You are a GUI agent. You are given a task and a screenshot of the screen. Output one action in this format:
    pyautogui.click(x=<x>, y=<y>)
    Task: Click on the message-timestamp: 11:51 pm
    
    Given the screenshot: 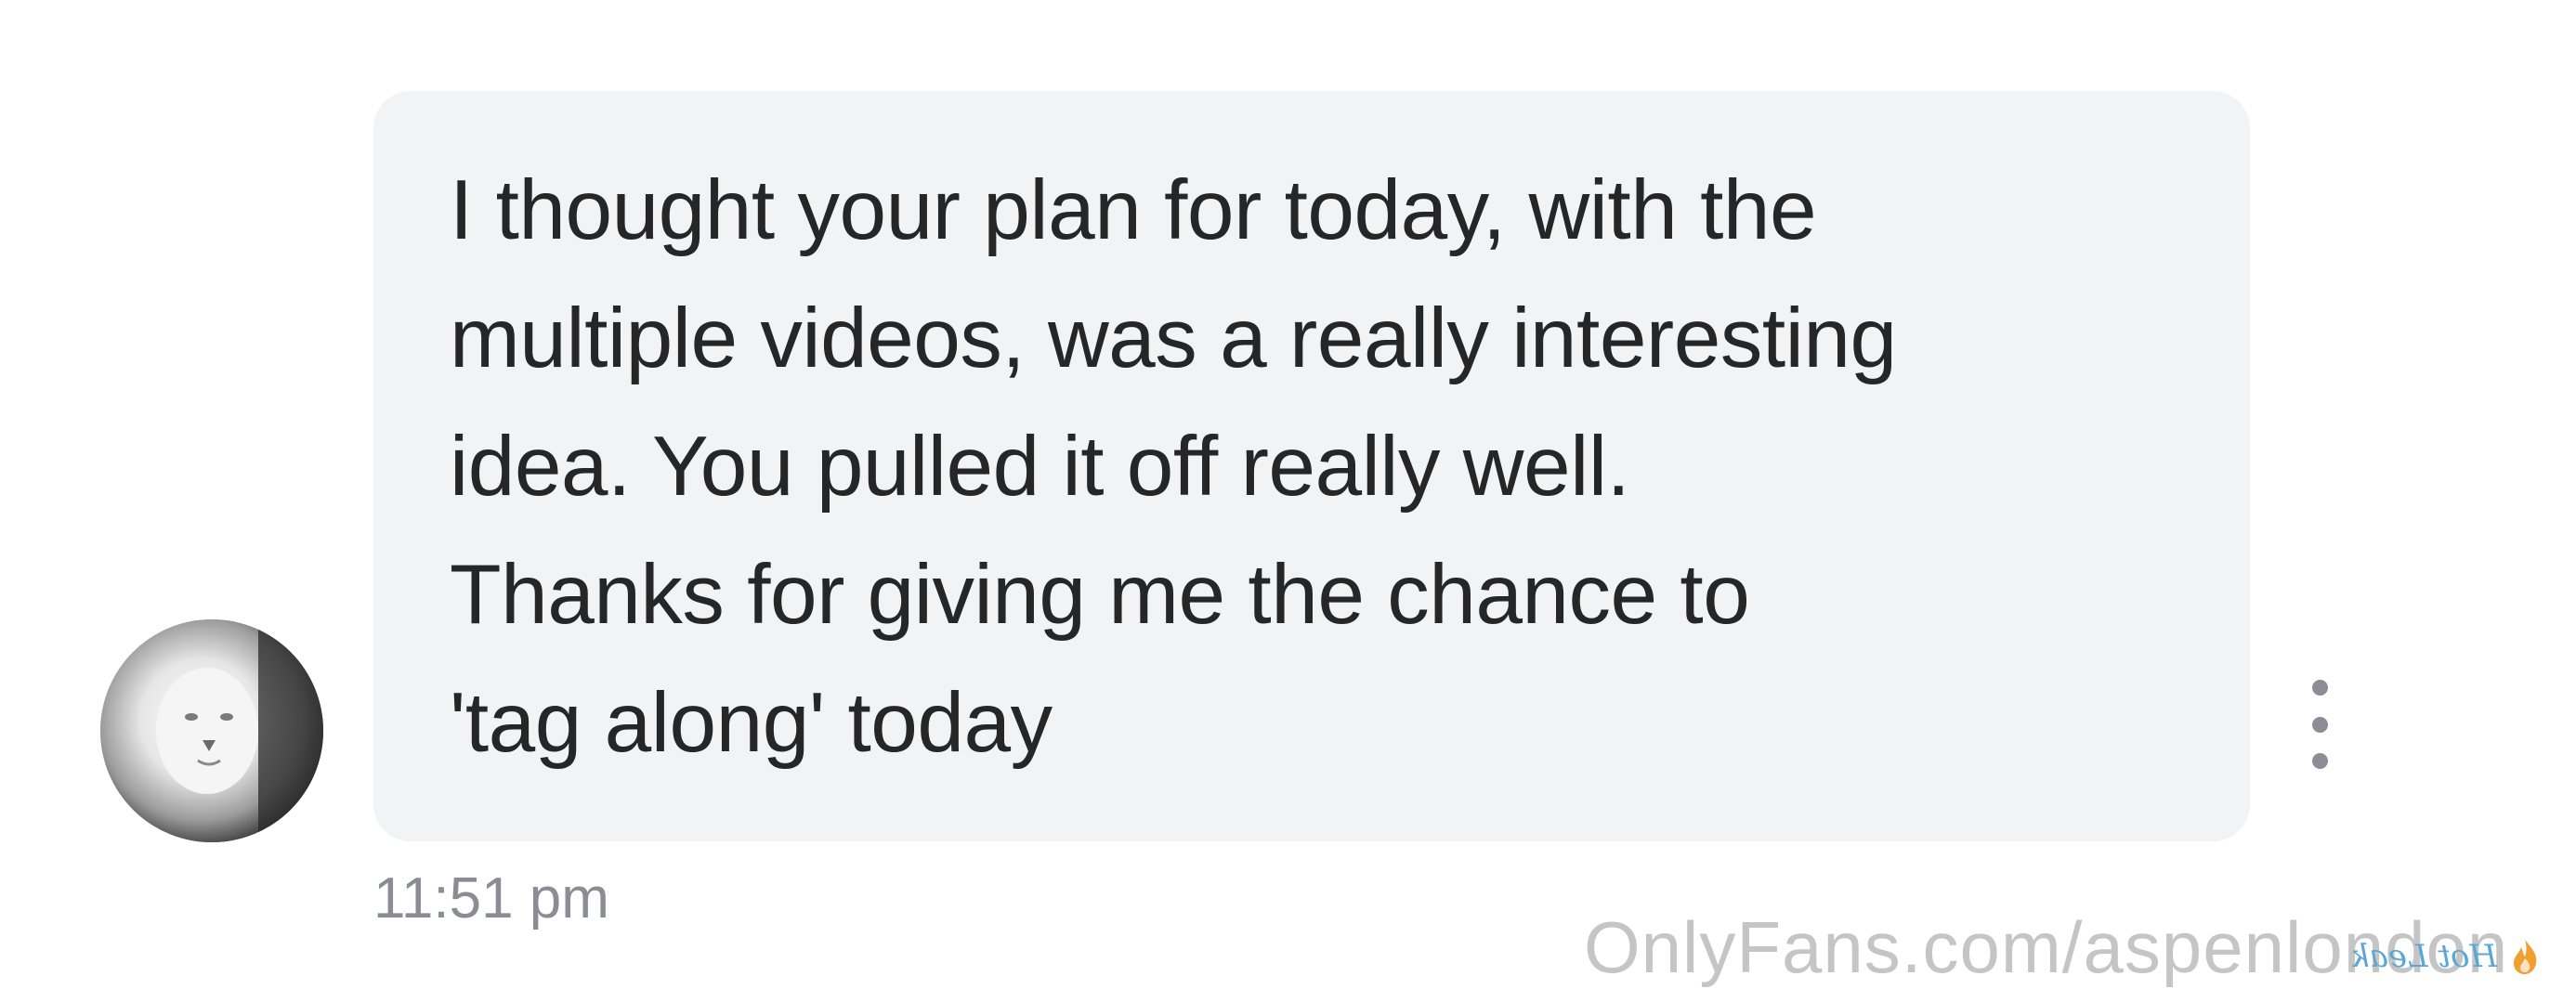 What is the action you would take?
    pyautogui.click(x=491, y=898)
    